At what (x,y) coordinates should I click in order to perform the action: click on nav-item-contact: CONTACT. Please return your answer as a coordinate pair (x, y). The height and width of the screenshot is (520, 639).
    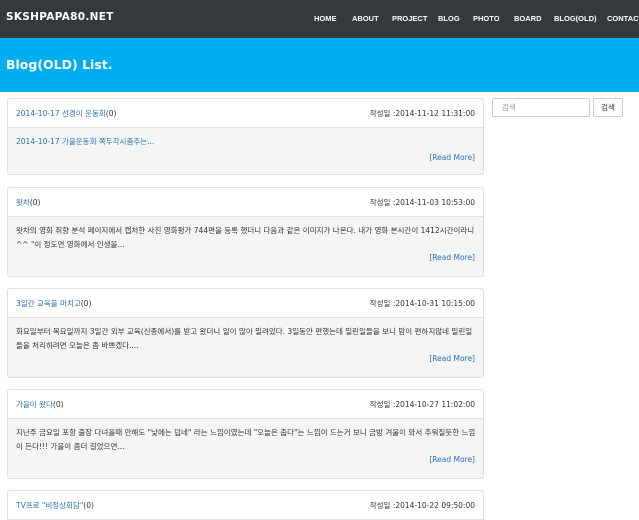
    Looking at the image, I should click on (623, 18).